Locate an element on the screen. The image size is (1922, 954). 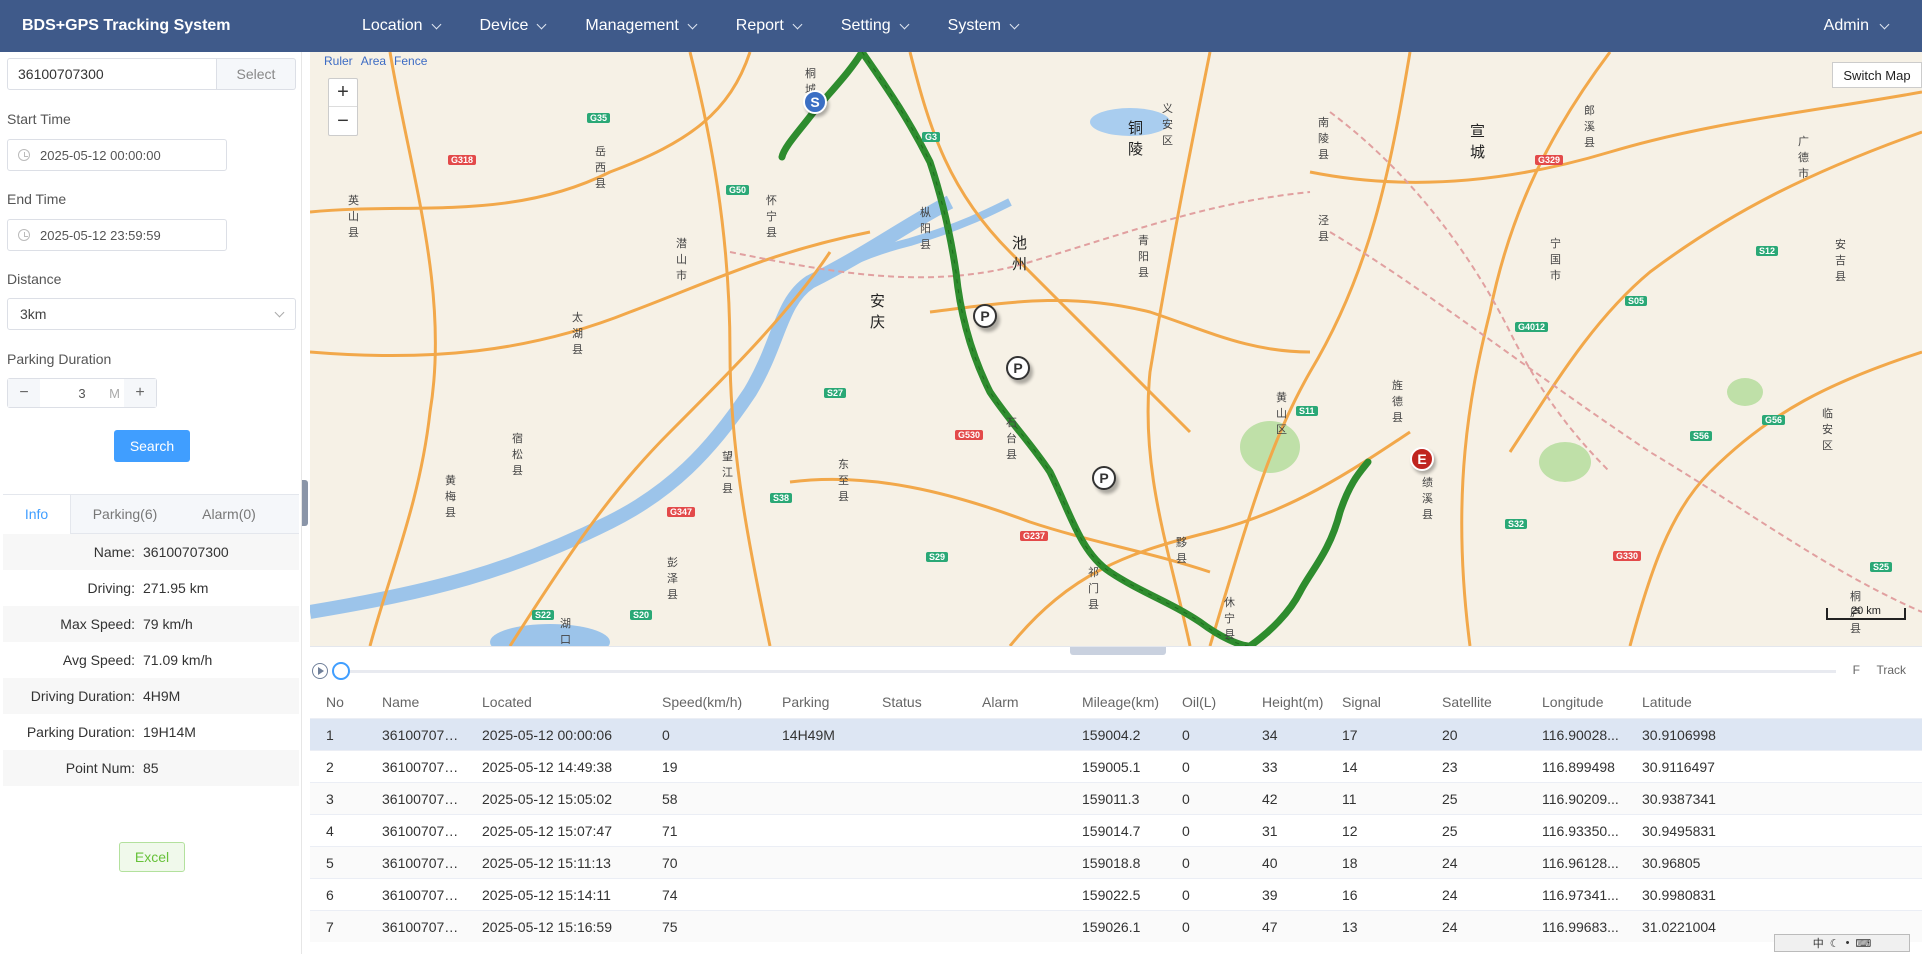
parking-duration-input: 3 M is located at coordinates (82, 393).